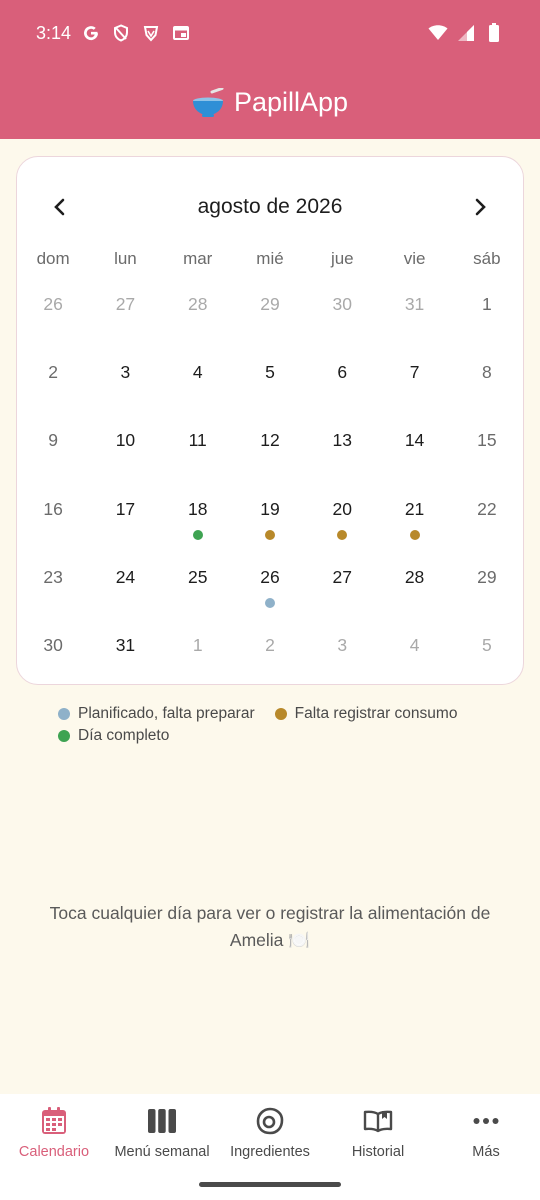 This screenshot has width=540, height=1200. I want to click on legend-item-planned: Planificado, falta preparar, so click(156, 714).